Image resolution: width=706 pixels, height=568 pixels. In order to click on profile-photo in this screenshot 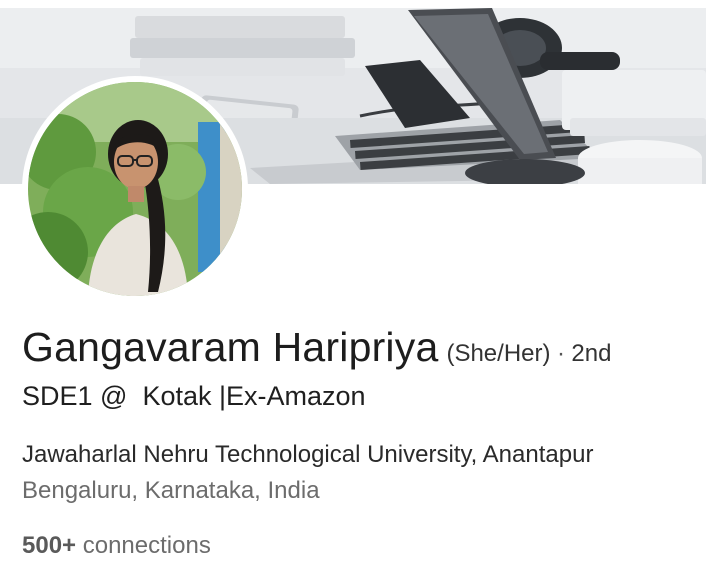, I will do `click(135, 189)`.